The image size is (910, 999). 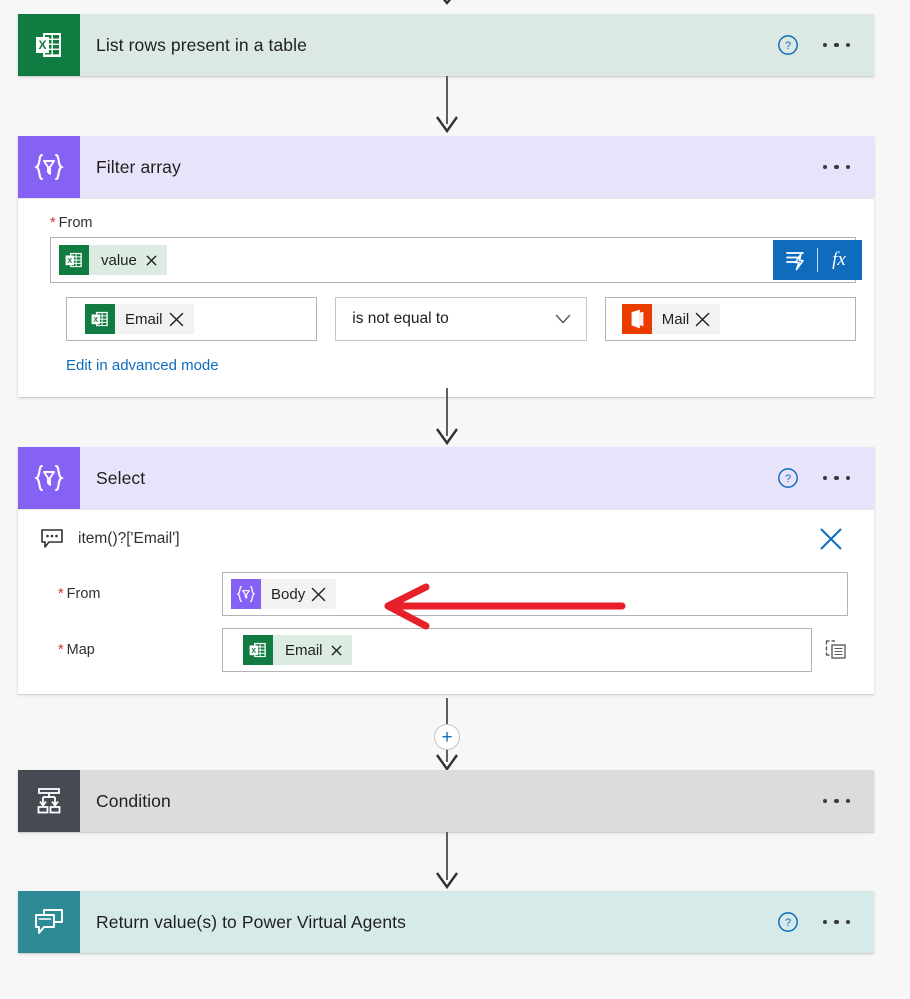 What do you see at coordinates (636, 319) in the screenshot?
I see `office365-outlook-icon` at bounding box center [636, 319].